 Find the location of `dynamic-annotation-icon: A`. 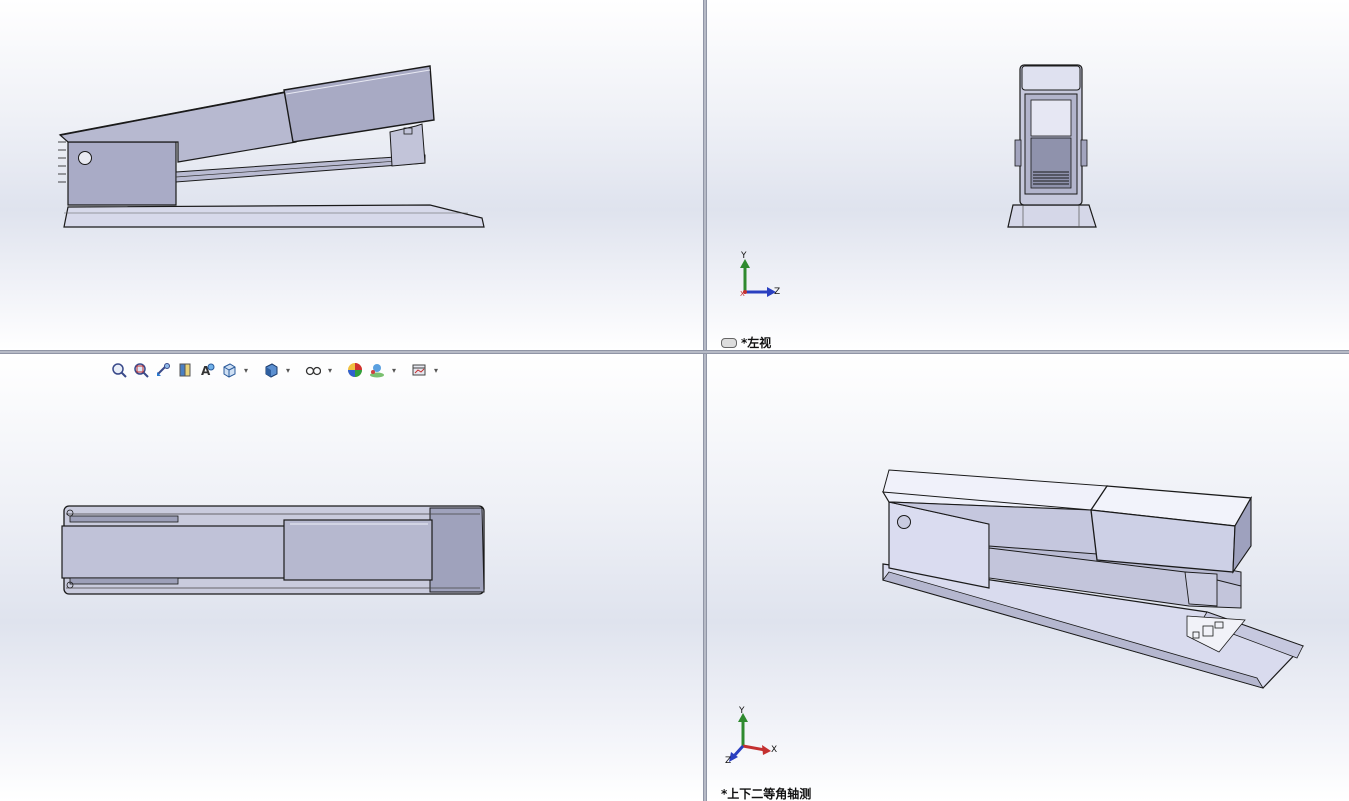

dynamic-annotation-icon: A is located at coordinates (207, 370).